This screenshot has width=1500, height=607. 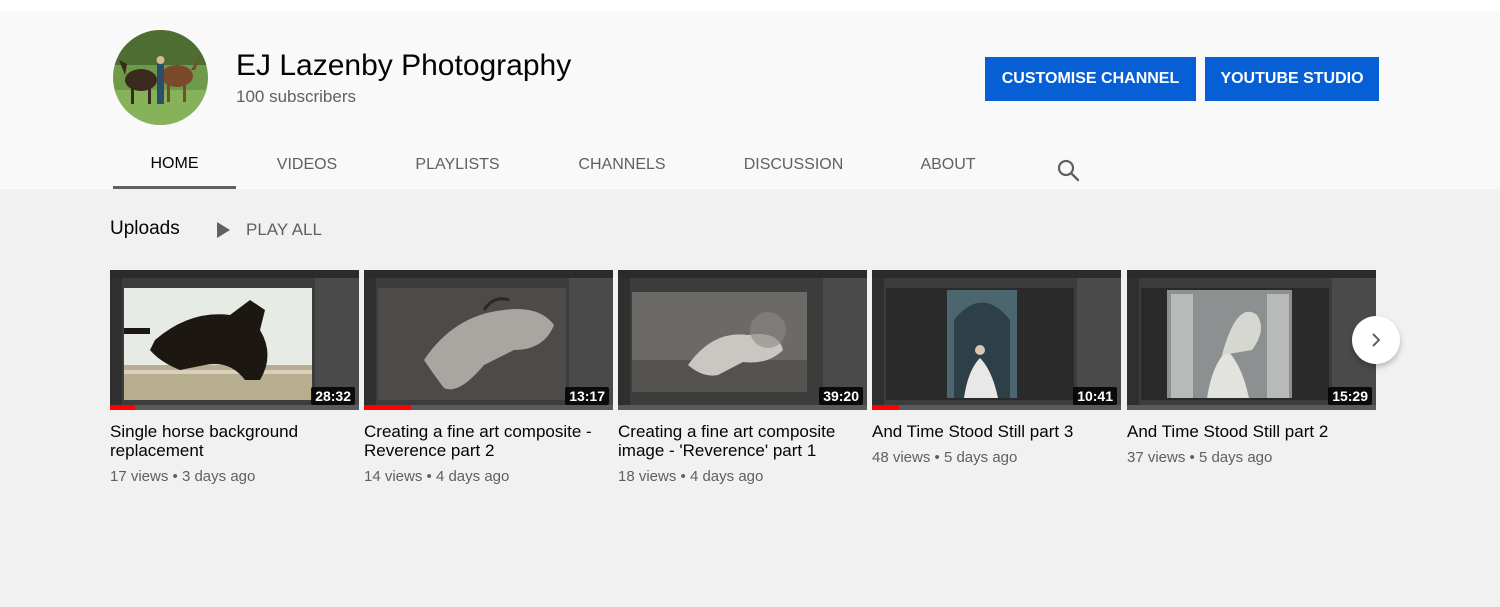 I want to click on video-age: 3 days ago, so click(x=218, y=476).